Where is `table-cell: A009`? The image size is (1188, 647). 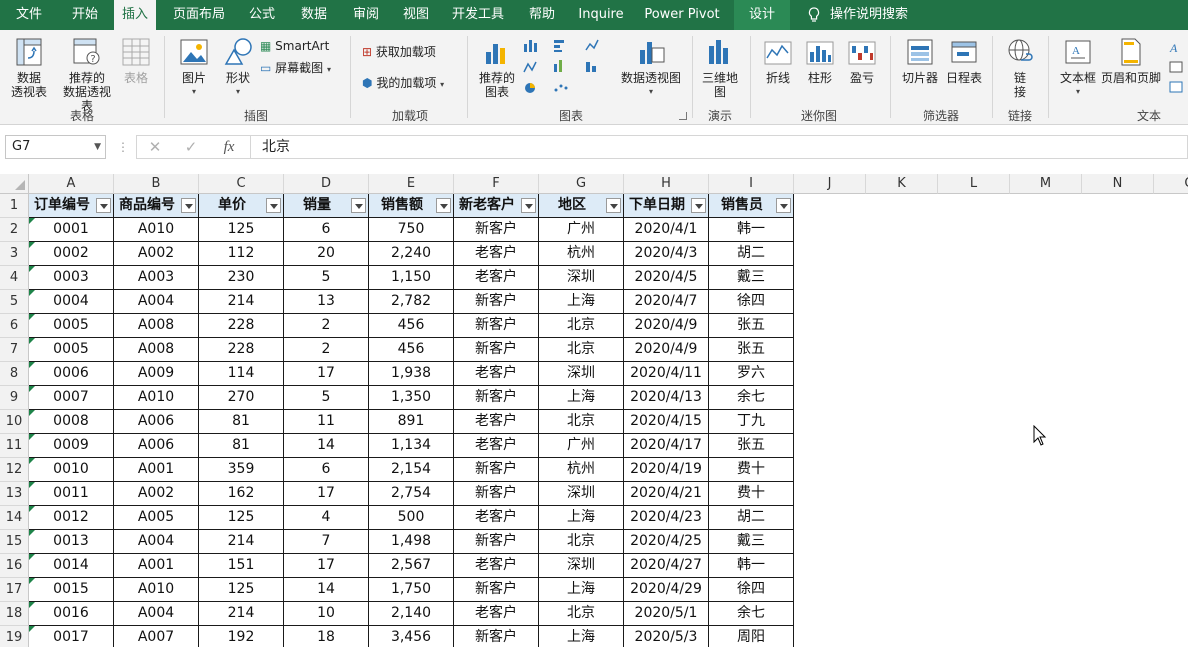
table-cell: A009 is located at coordinates (156, 374).